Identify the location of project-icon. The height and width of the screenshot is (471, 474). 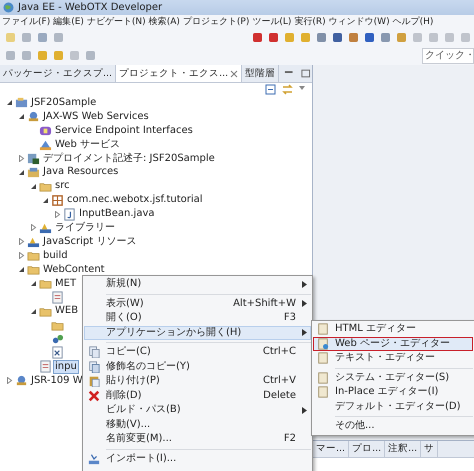
(21, 103).